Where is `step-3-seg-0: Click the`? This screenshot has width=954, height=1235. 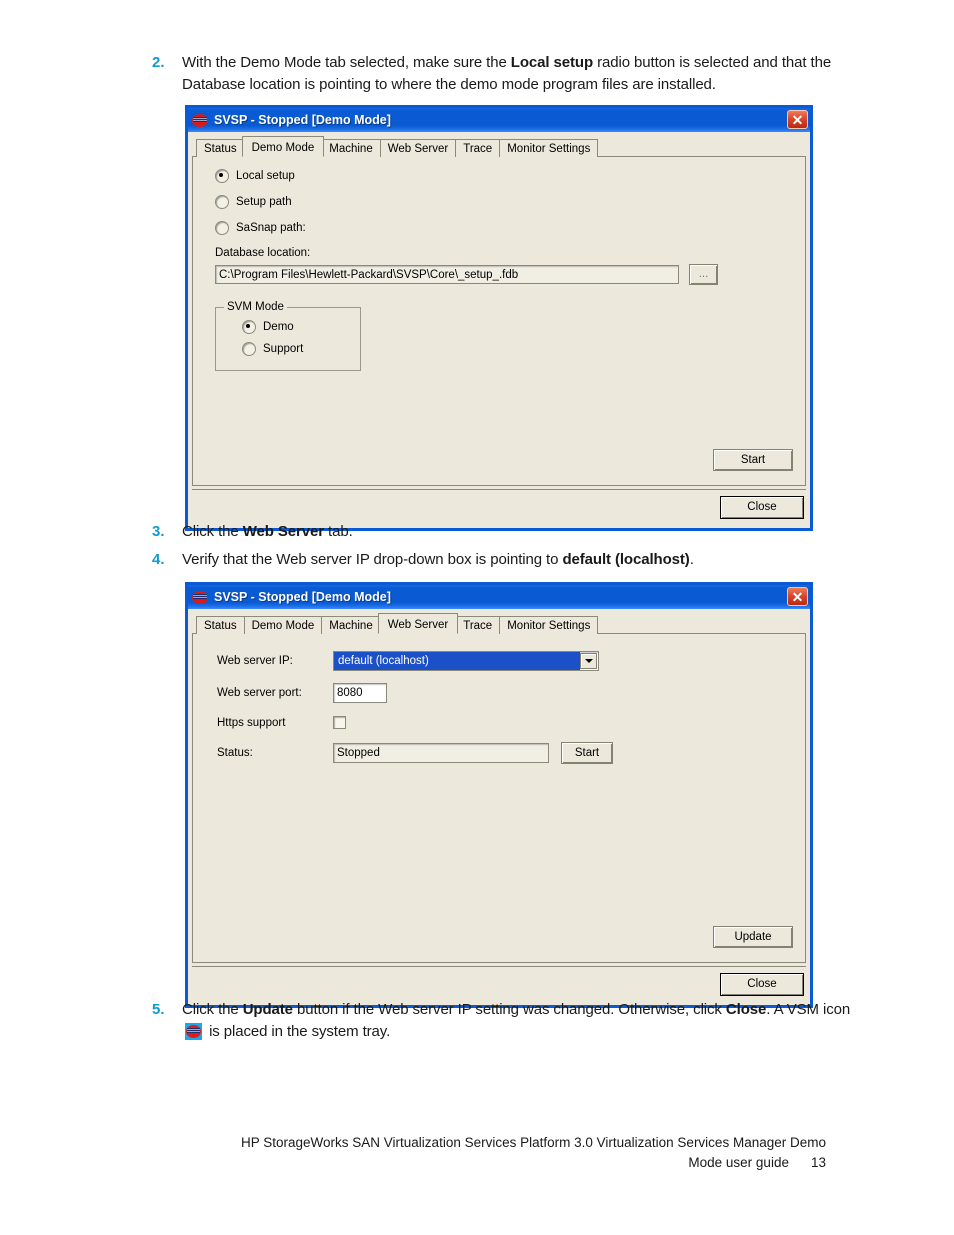 step-3-seg-0: Click the is located at coordinates (212, 531).